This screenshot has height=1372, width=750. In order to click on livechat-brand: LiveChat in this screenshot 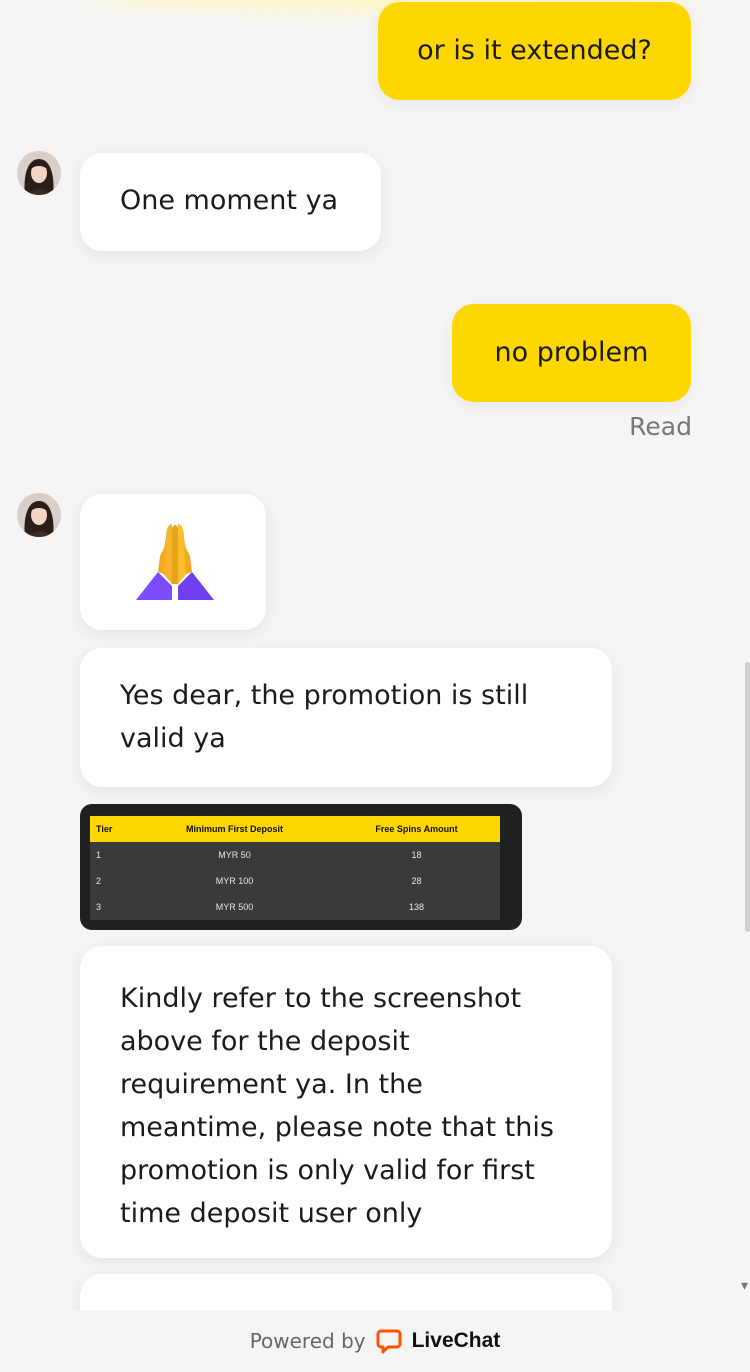, I will do `click(456, 1341)`.